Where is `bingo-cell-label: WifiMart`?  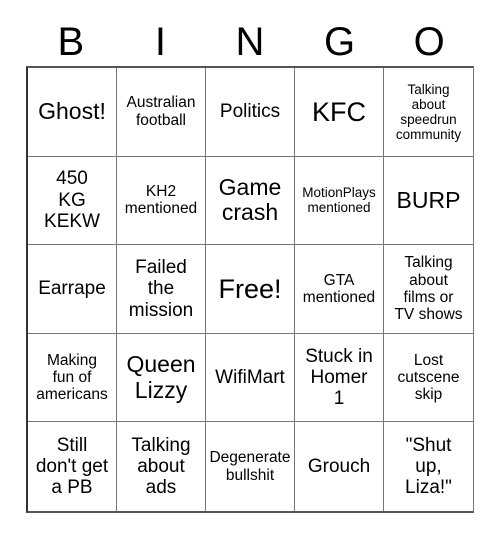 bingo-cell-label: WifiMart is located at coordinates (250, 377).